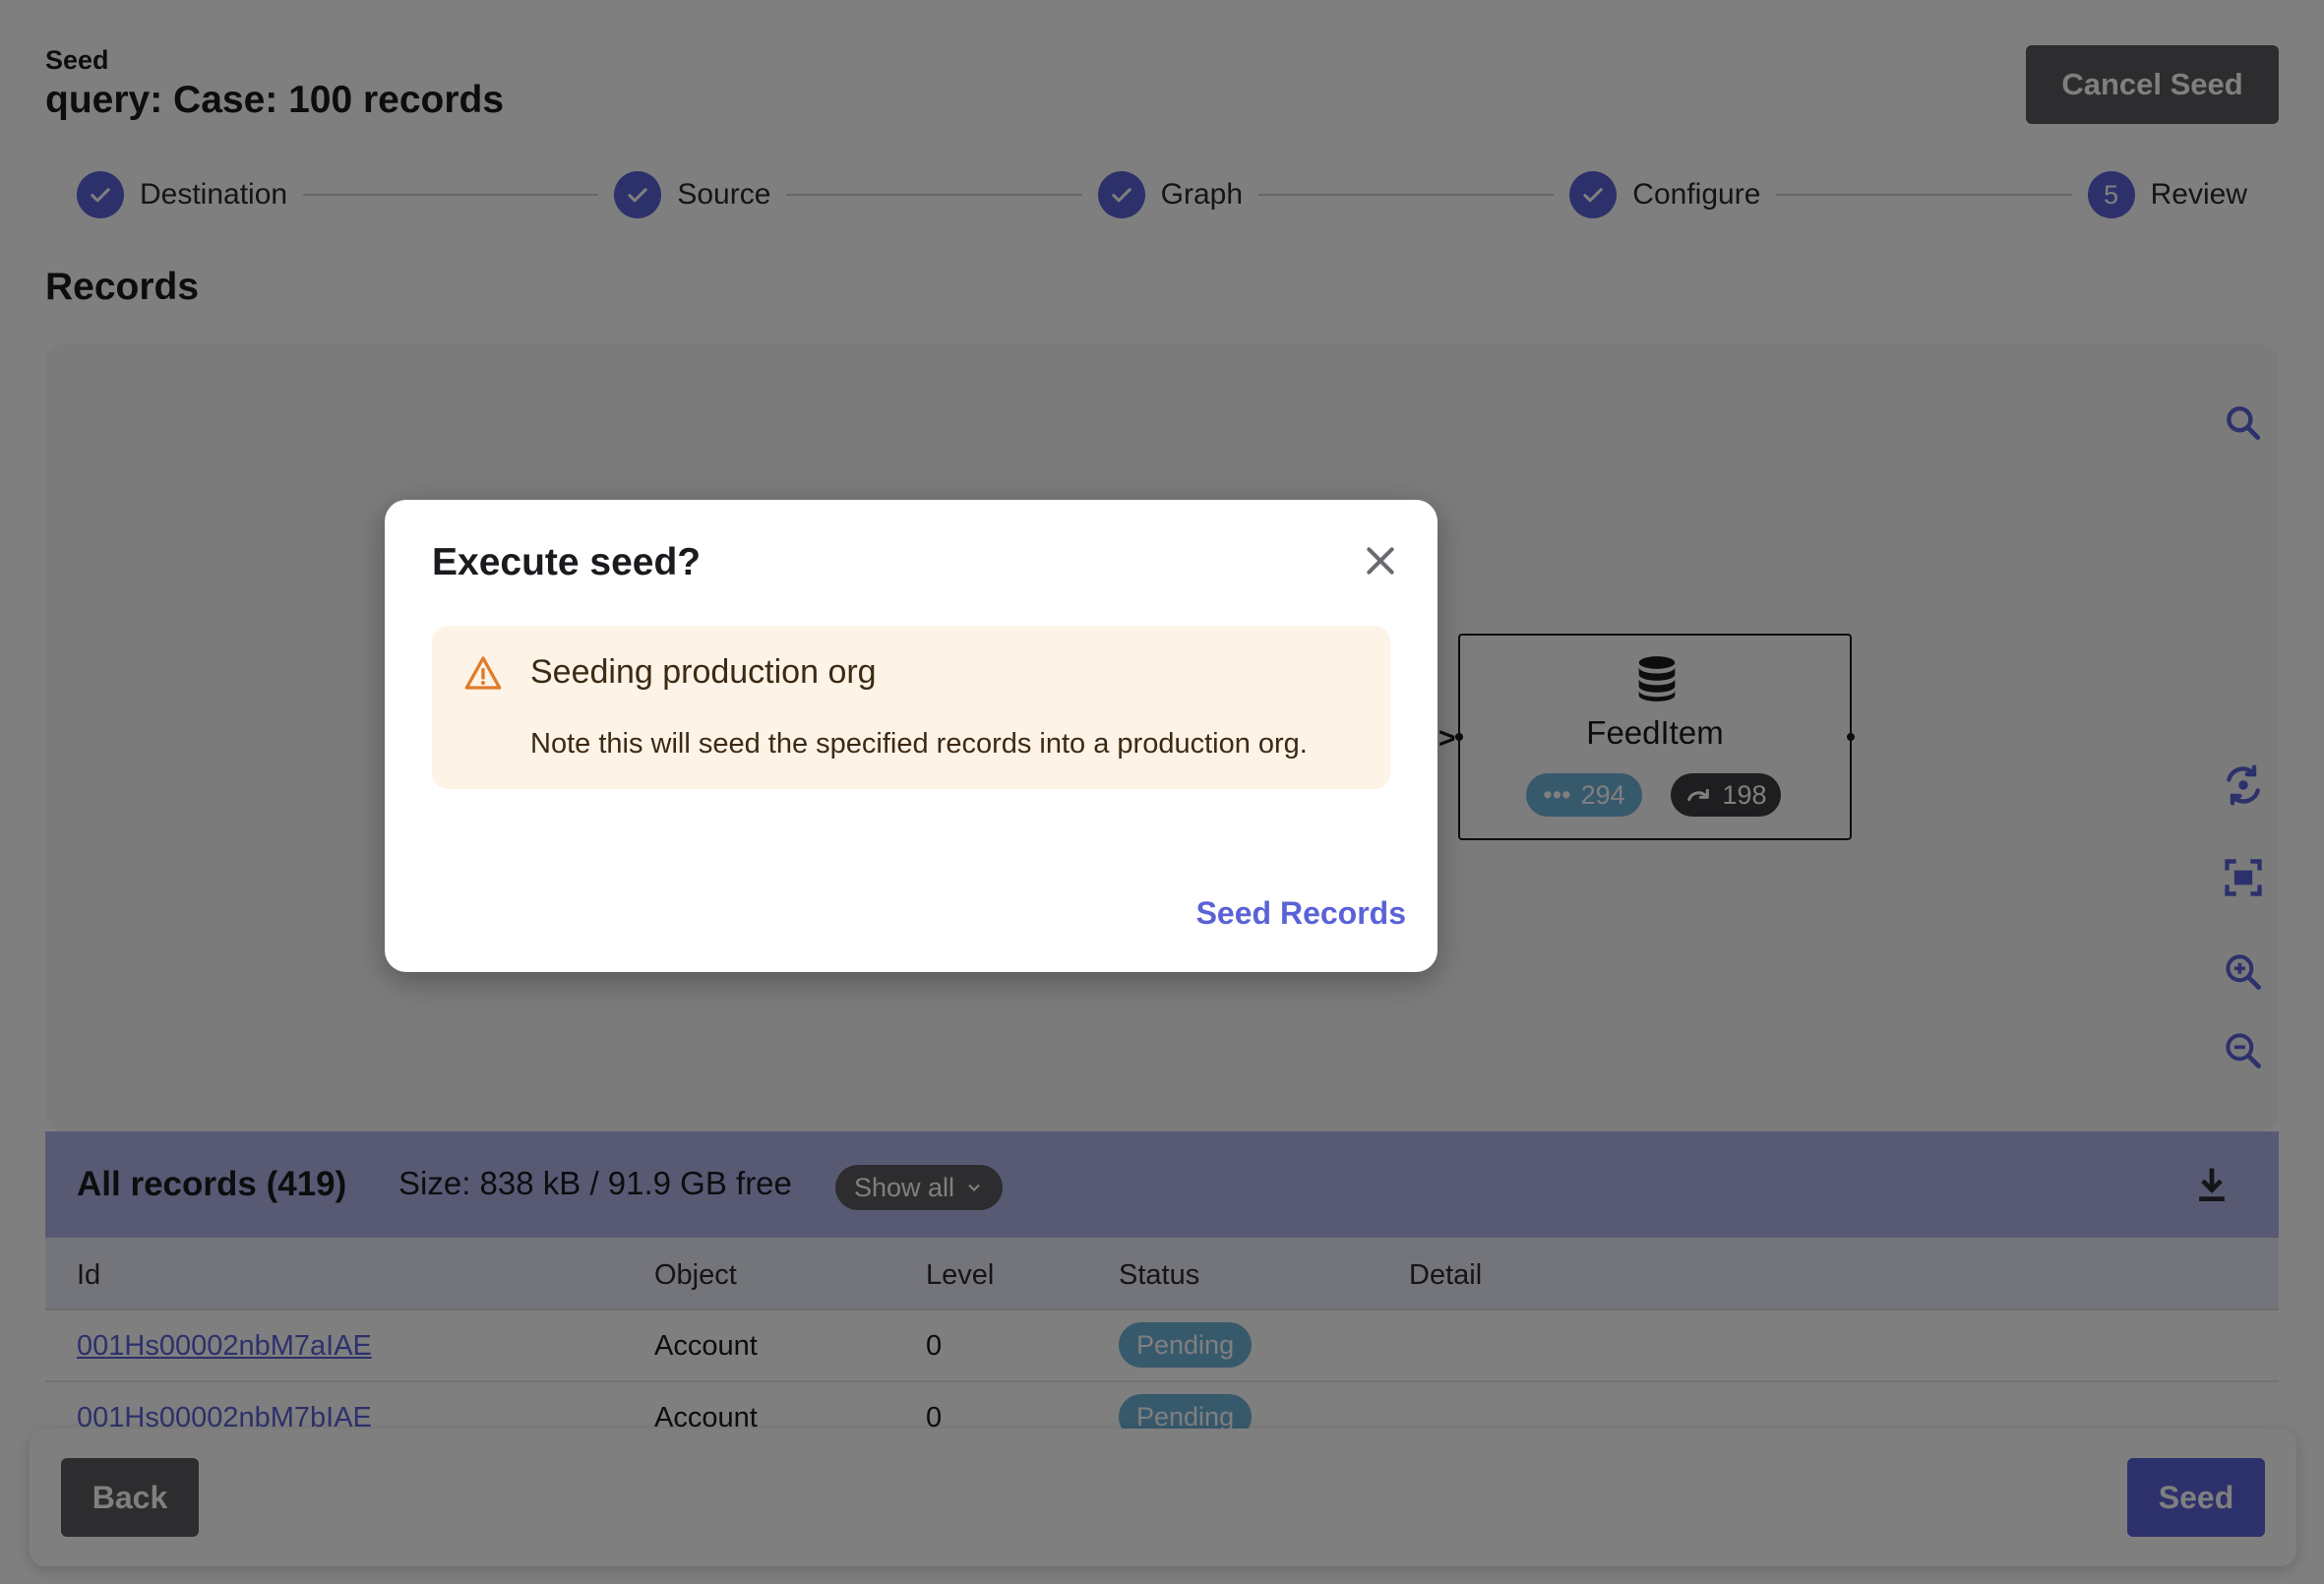 The width and height of the screenshot is (2324, 1584). What do you see at coordinates (483, 673) in the screenshot?
I see `warning-icon` at bounding box center [483, 673].